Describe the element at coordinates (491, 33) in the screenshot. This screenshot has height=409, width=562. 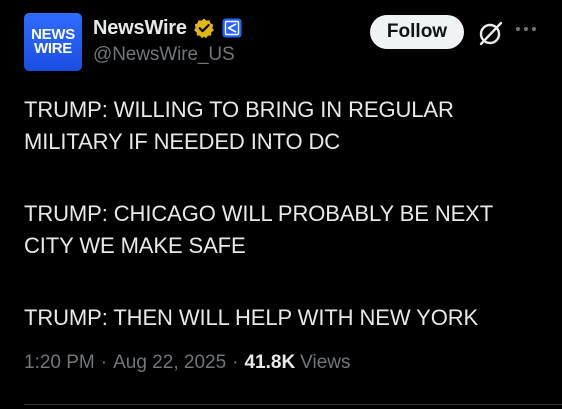
I see `grok-icon` at that location.